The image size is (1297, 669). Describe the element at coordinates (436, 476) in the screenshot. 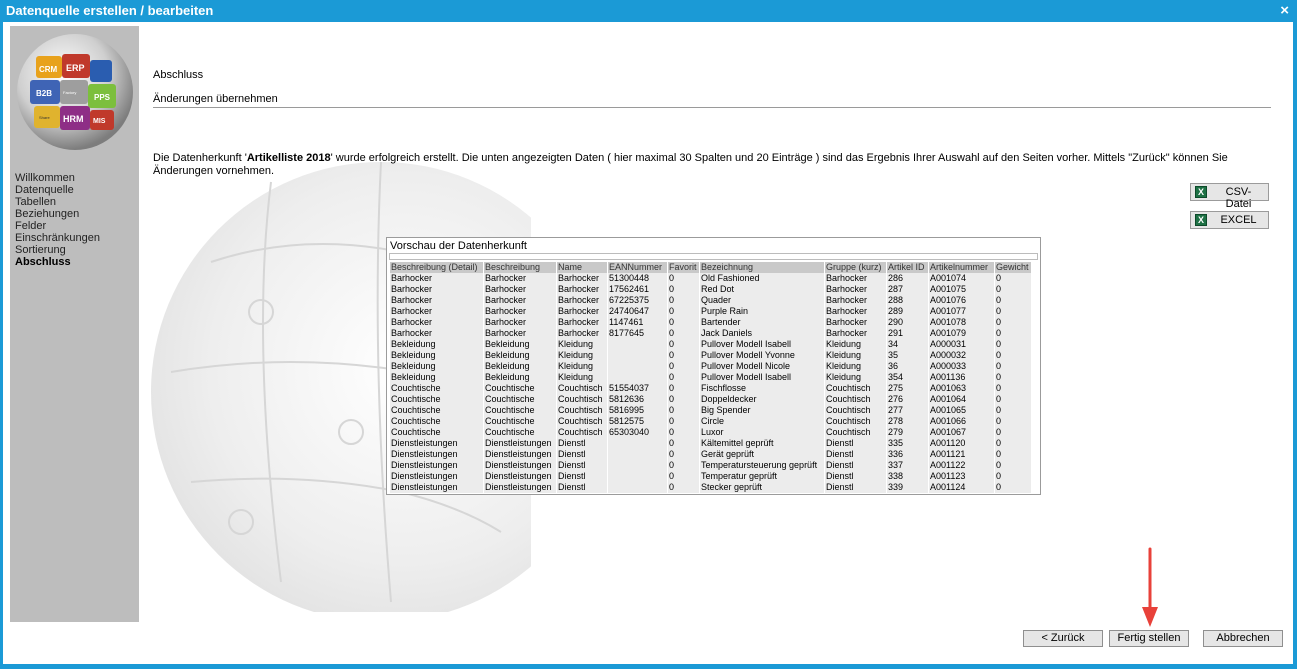

I see `table-cell: Dienstleistungen` at that location.